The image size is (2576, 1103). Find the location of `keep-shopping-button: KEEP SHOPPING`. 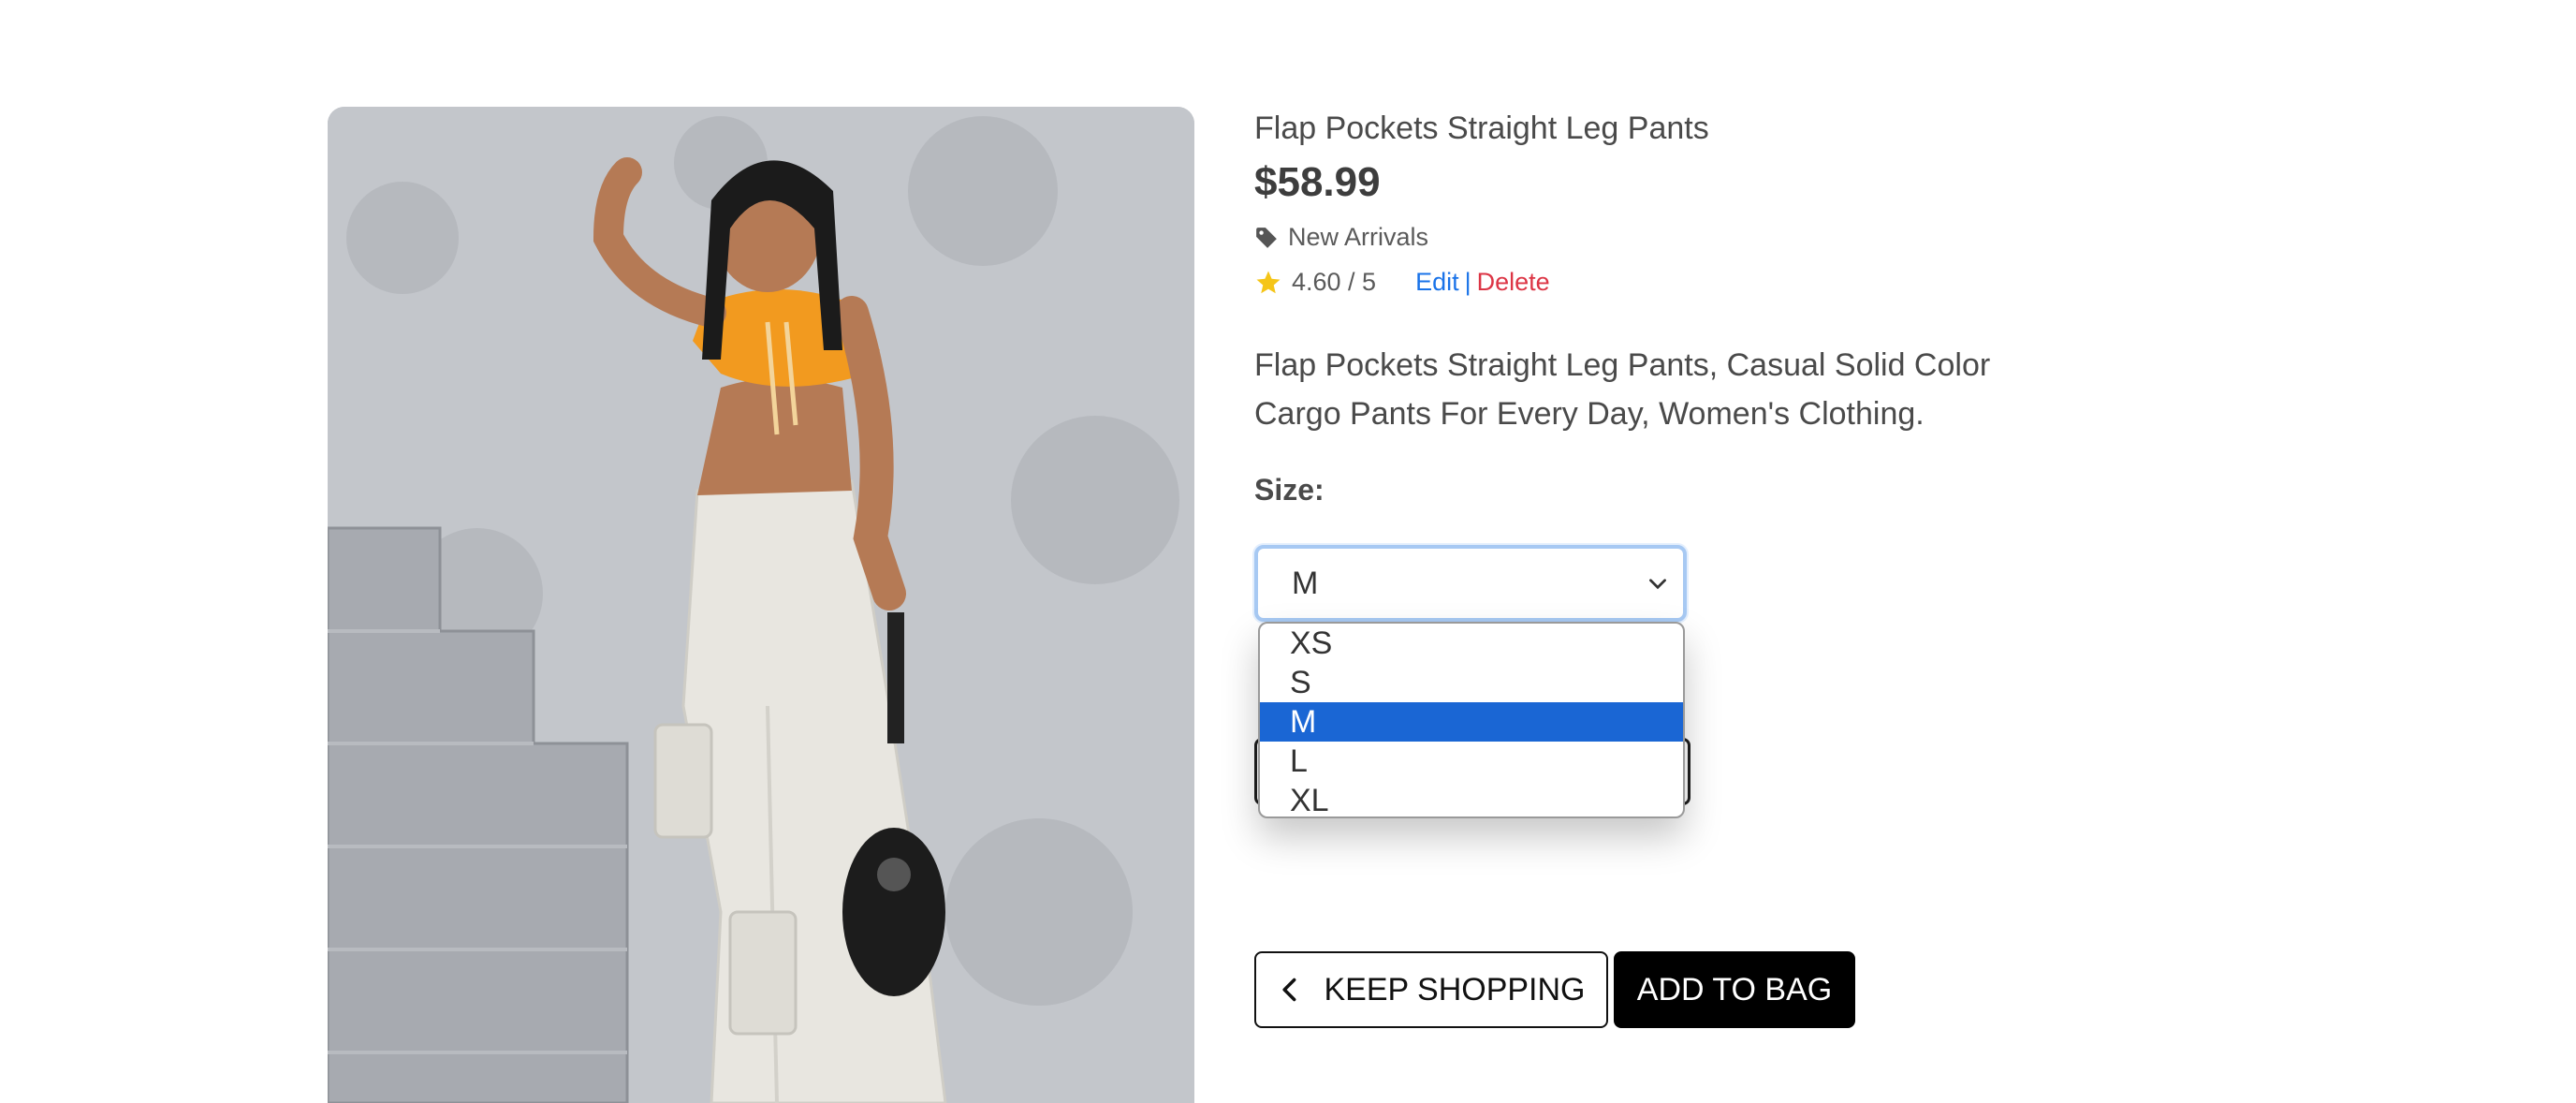

keep-shopping-button: KEEP SHOPPING is located at coordinates (1431, 990).